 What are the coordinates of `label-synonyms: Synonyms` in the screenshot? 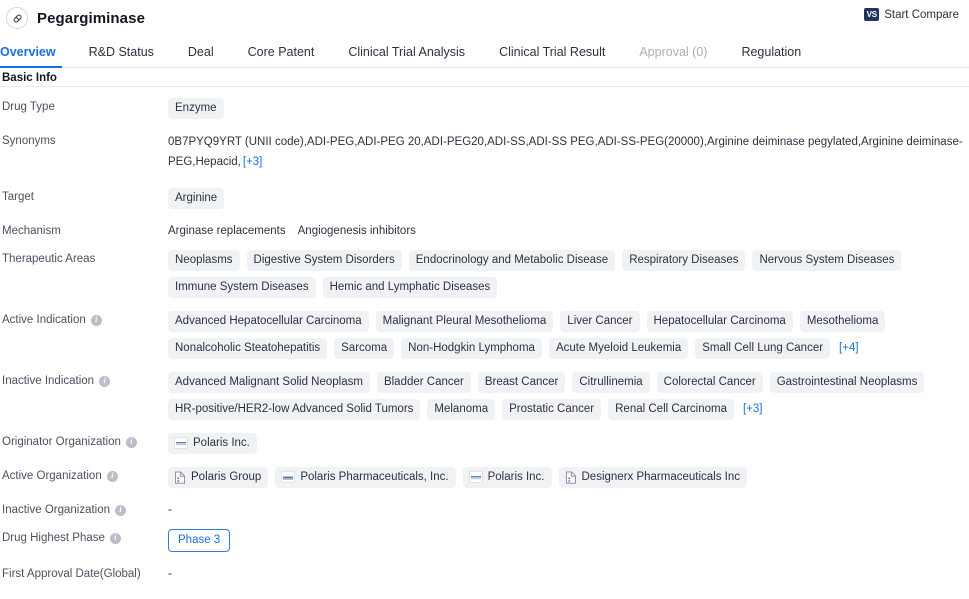 It's located at (84, 139).